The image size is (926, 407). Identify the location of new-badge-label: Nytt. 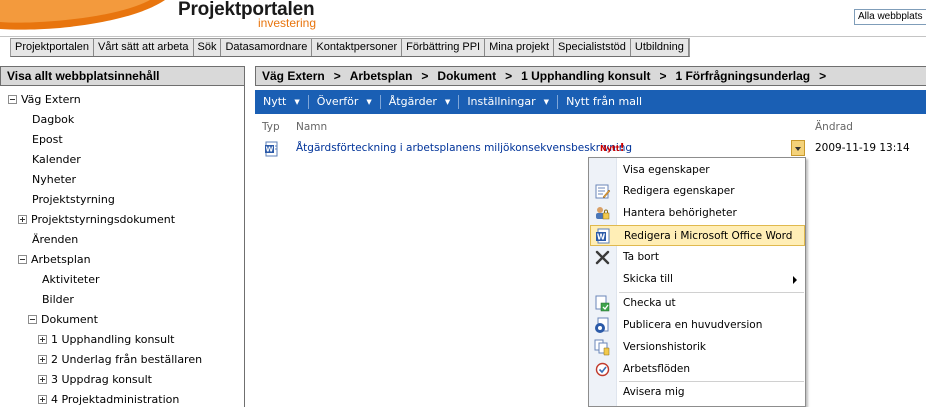
(610, 148).